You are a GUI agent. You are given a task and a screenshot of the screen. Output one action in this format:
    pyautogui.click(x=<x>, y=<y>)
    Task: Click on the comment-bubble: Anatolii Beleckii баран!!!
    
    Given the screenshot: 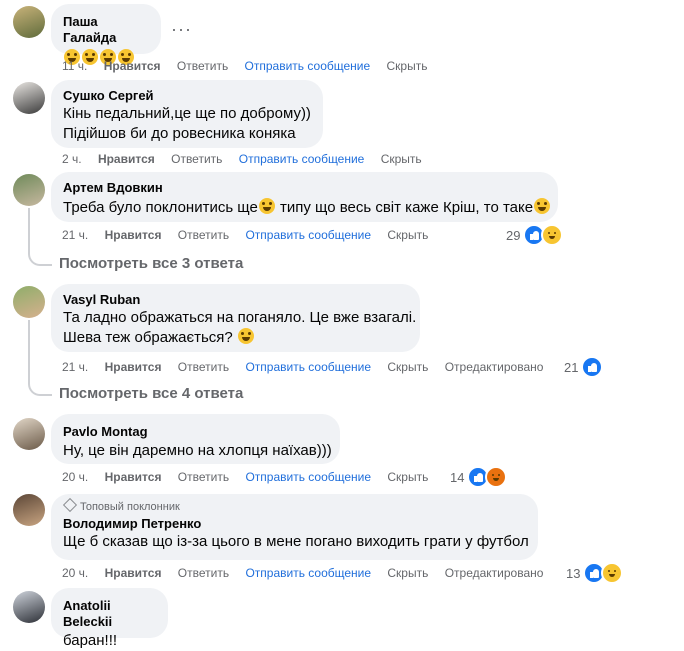 What is the action you would take?
    pyautogui.click(x=109, y=618)
    